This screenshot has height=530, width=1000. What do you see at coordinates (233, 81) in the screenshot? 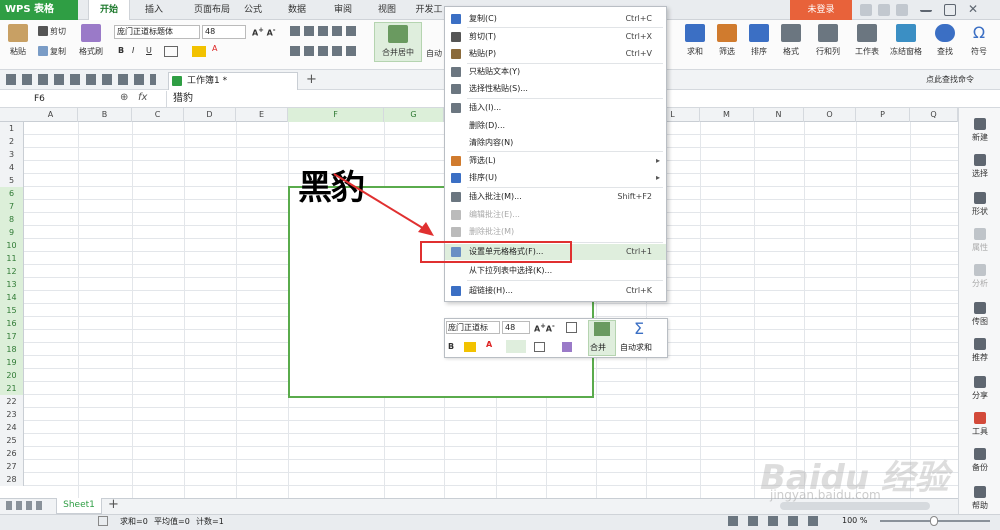
I see `document-tab: 工作簿1 *` at bounding box center [233, 81].